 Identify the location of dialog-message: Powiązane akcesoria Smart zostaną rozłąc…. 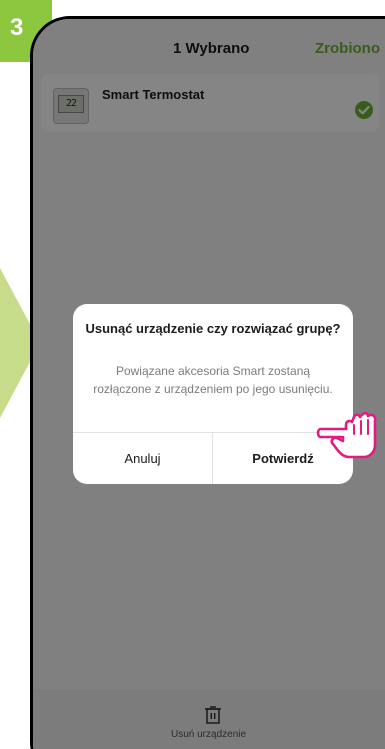
(213, 380).